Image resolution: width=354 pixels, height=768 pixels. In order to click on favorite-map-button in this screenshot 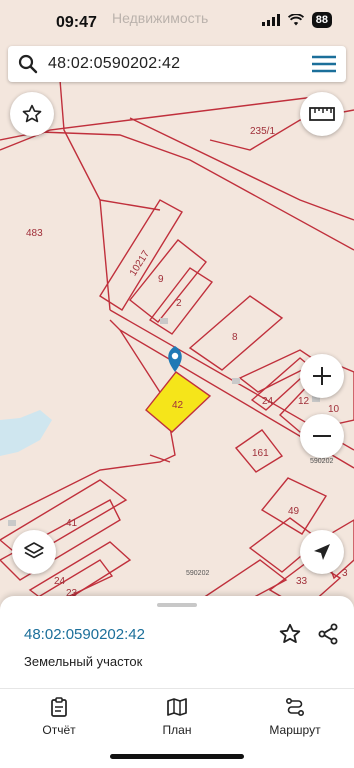, I will do `click(32, 114)`.